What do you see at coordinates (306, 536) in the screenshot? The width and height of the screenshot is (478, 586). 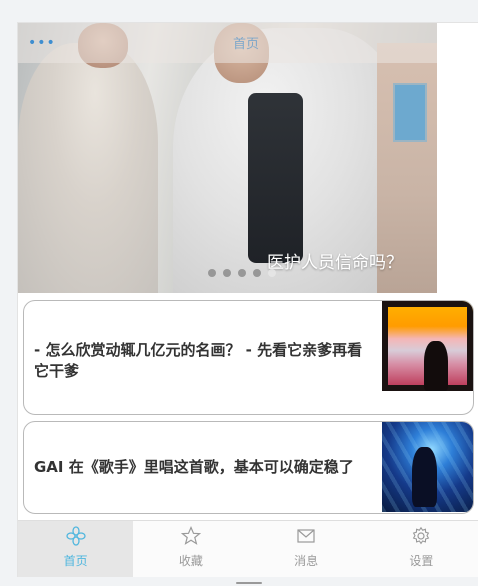 I see `mail-icon` at bounding box center [306, 536].